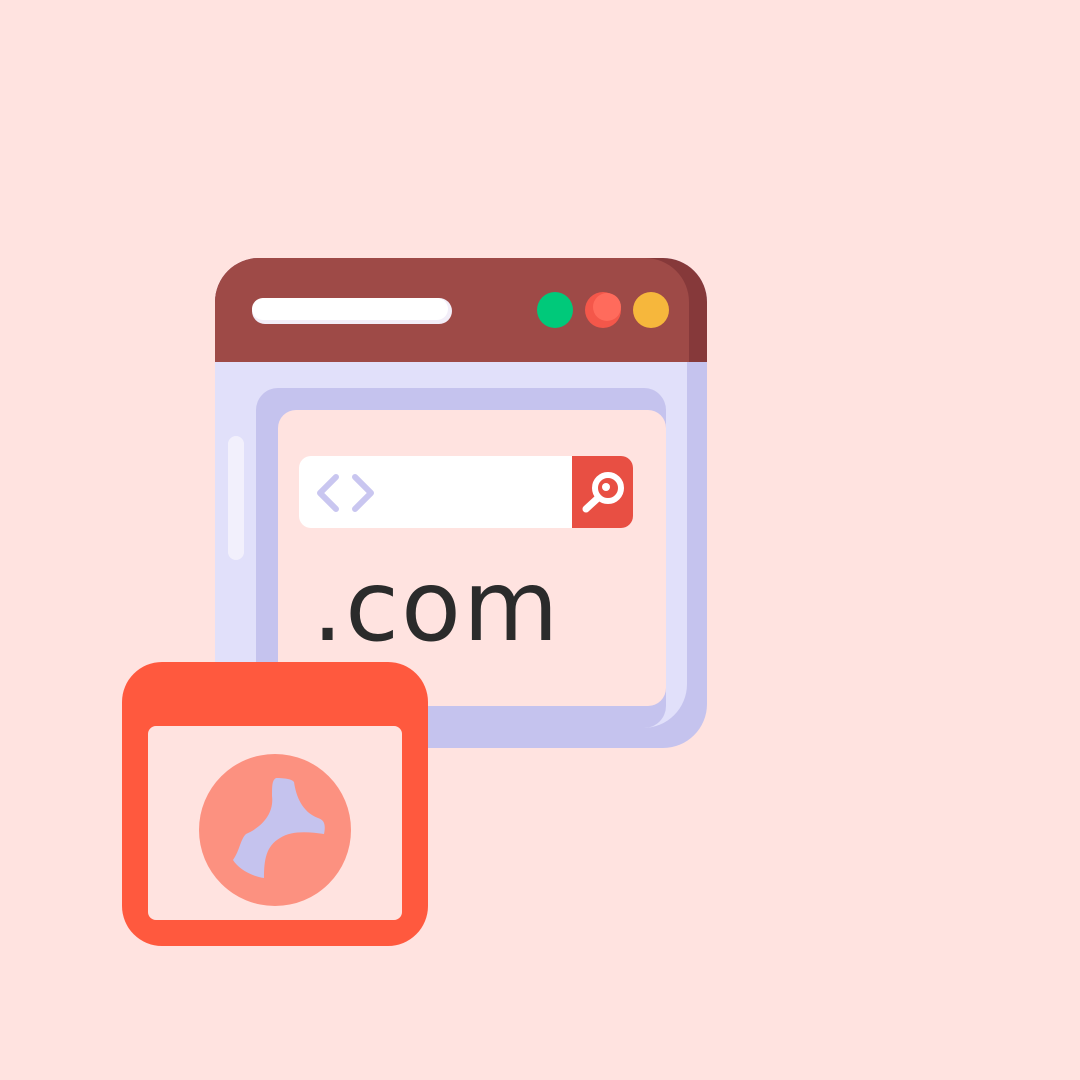 This screenshot has width=1080, height=1080. Describe the element at coordinates (555, 310) in the screenshot. I see `window-control-green` at that location.